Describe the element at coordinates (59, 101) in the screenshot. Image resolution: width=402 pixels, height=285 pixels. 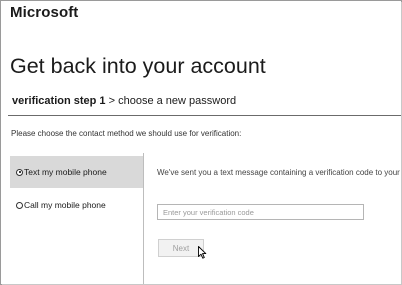
I see `breadcrumb-current-step: verification step 1` at that location.